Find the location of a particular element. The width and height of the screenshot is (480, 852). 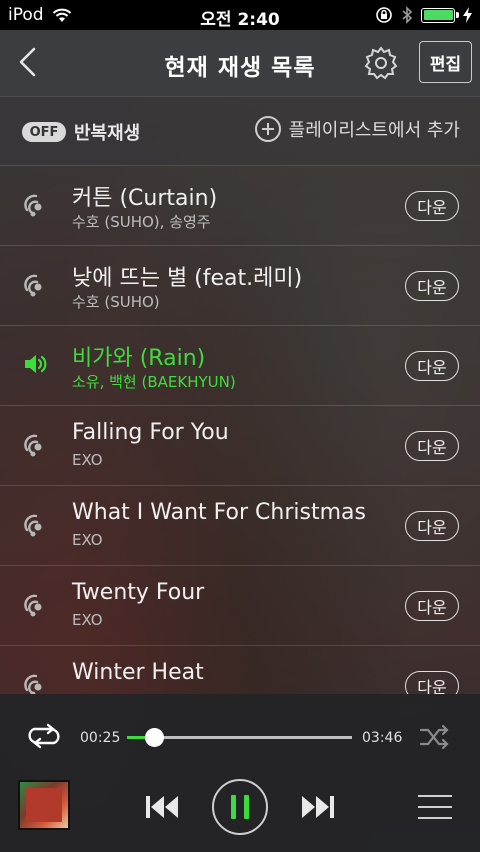

album-art is located at coordinates (44, 805).